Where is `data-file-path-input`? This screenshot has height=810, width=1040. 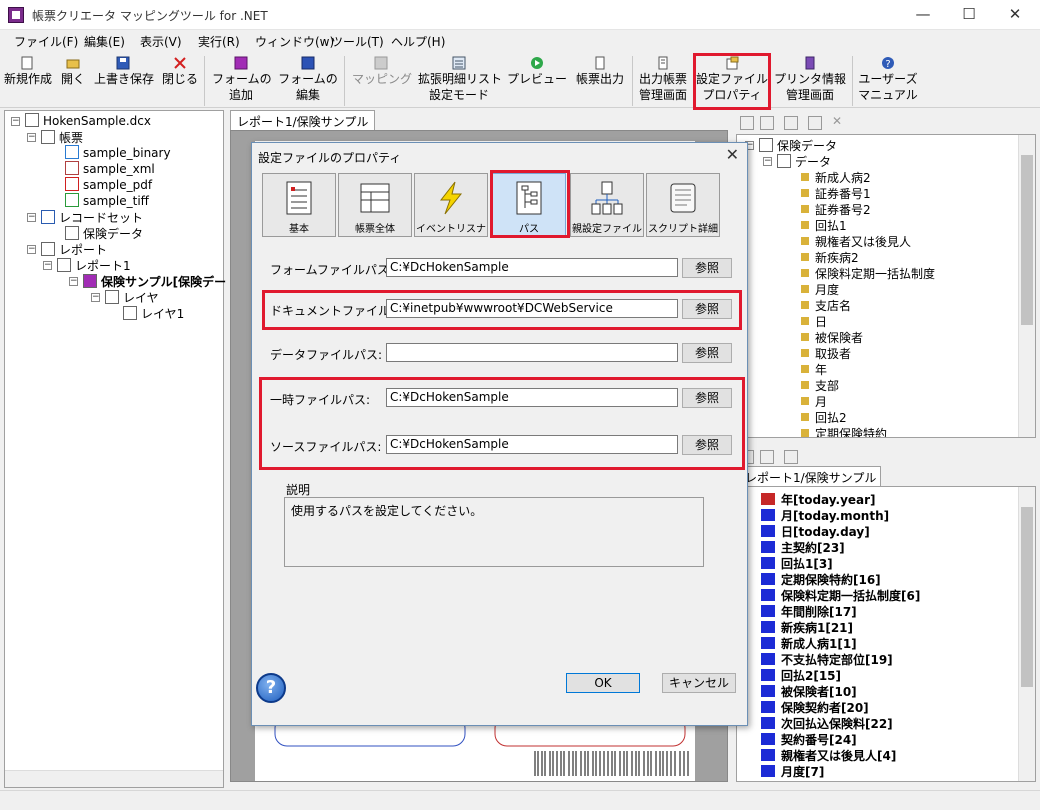 data-file-path-input is located at coordinates (532, 352).